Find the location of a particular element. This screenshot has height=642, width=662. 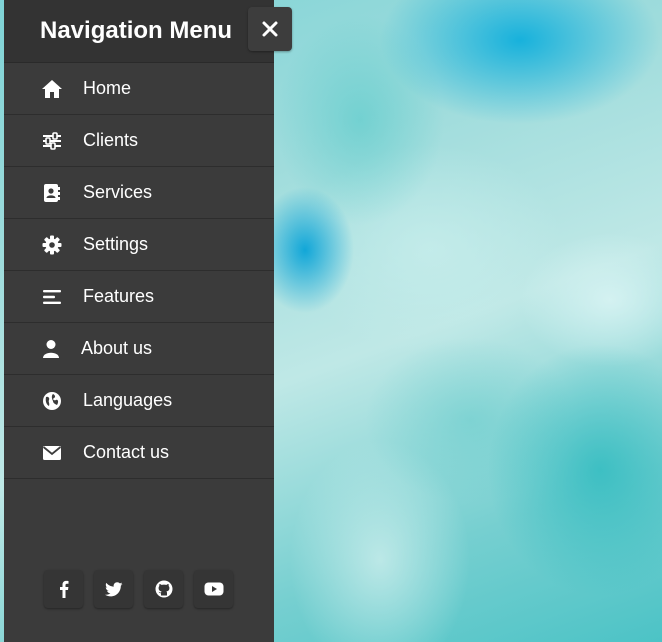

sidebar-item-features: Features is located at coordinates (139, 297).